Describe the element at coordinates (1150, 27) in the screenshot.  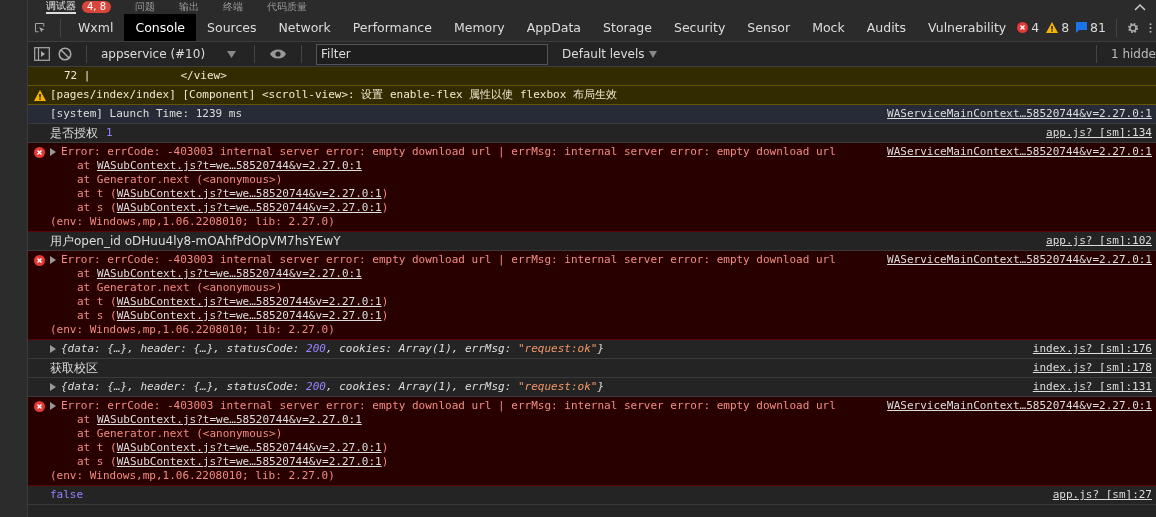
I see `more-icon` at that location.